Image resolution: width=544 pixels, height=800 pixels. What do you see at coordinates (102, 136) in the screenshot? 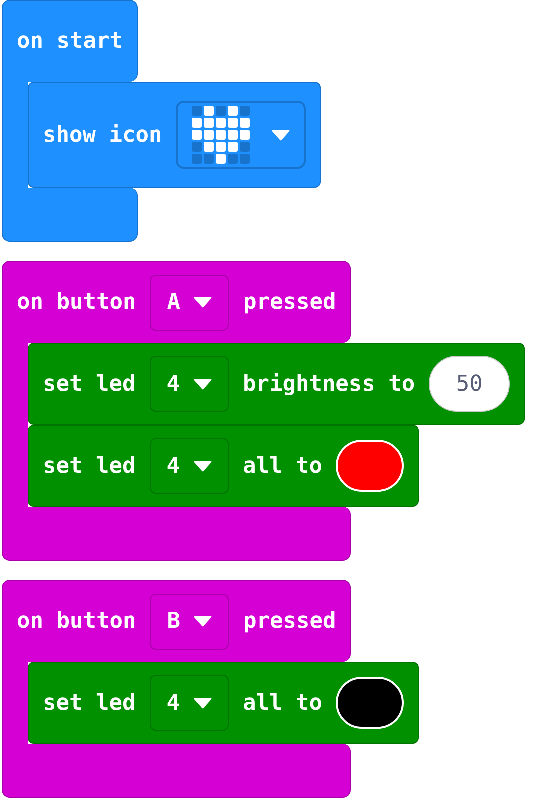
I see `block-label: show icon` at bounding box center [102, 136].